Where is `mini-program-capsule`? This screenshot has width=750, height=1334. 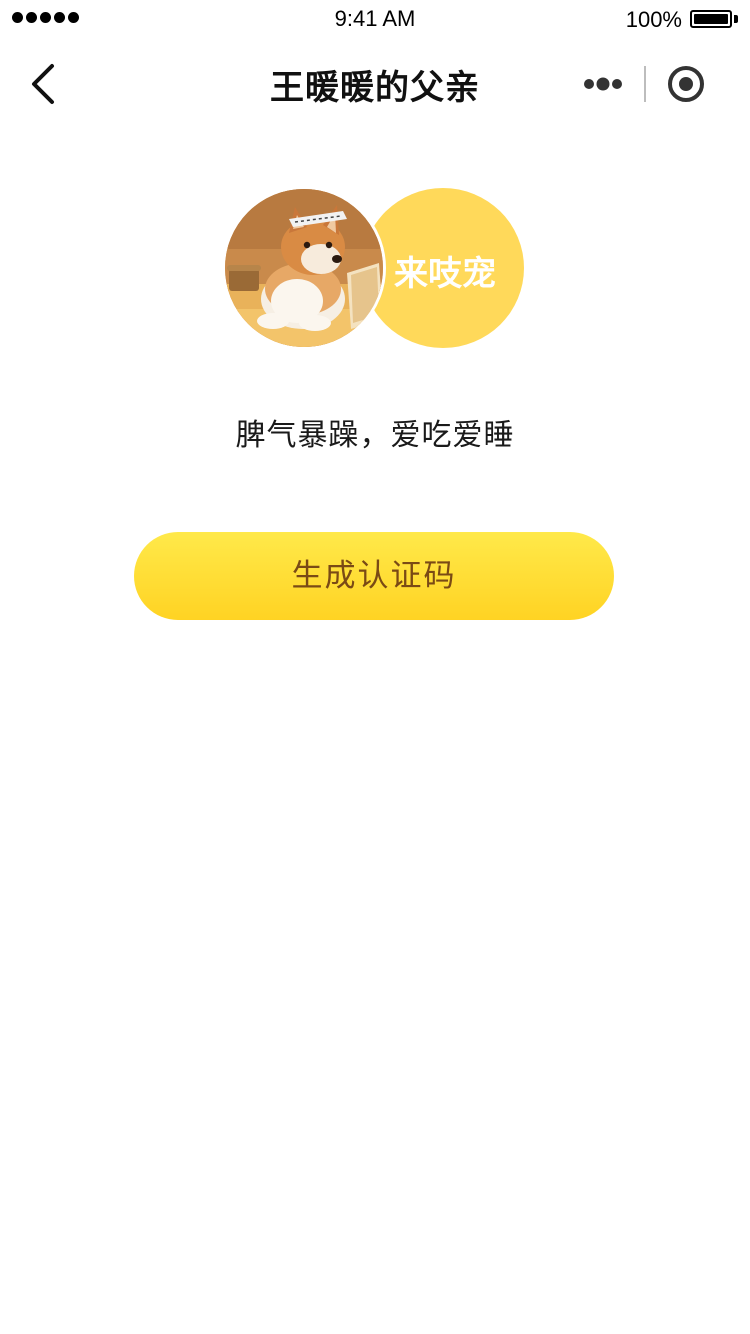
mini-program-capsule is located at coordinates (647, 84).